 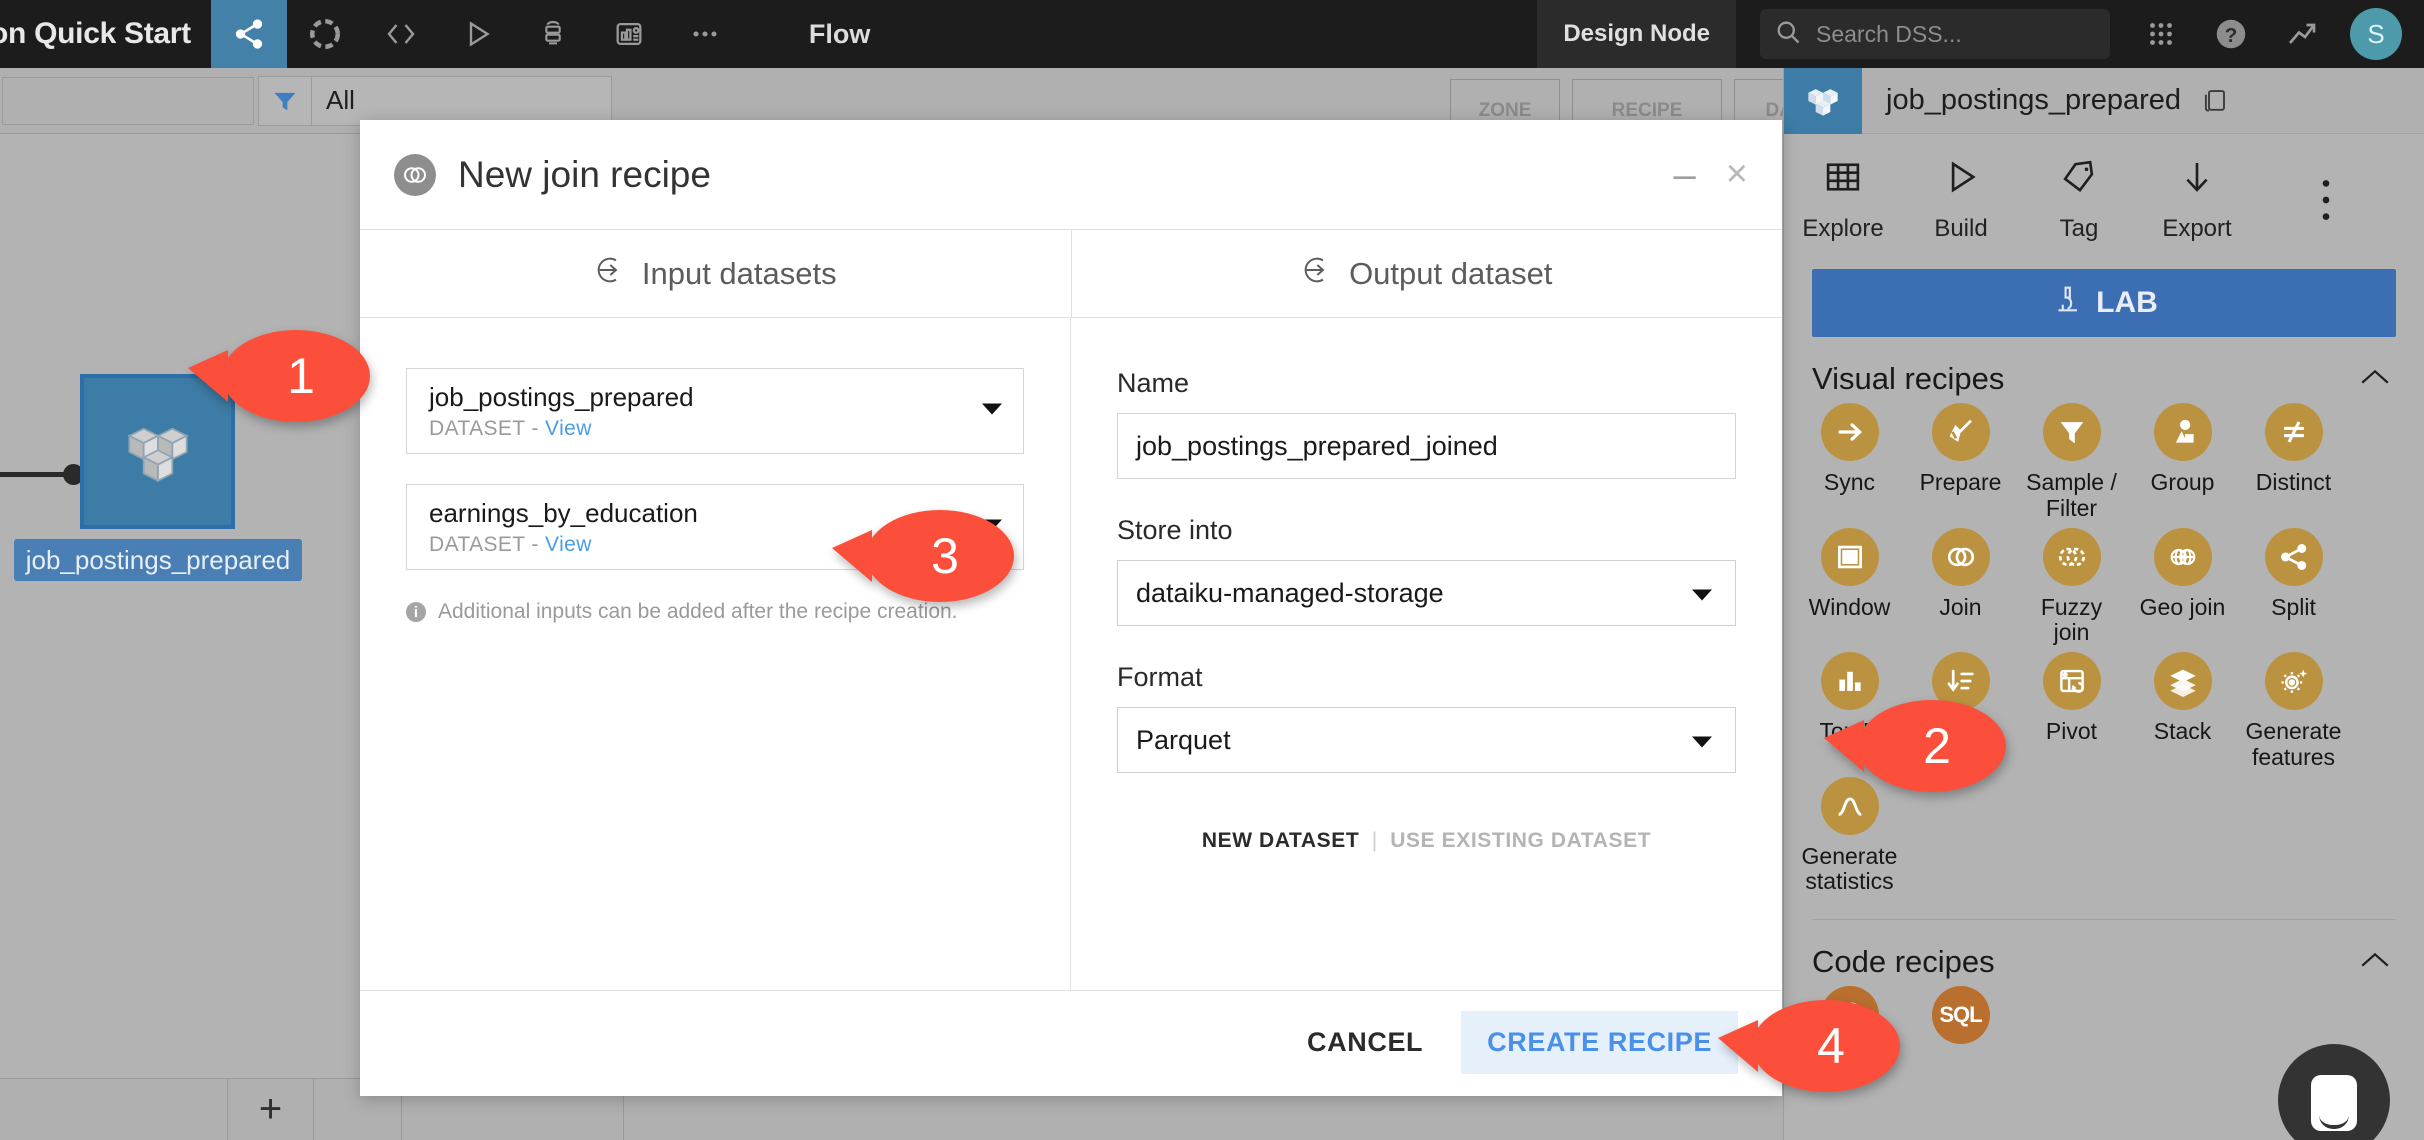 What do you see at coordinates (2079, 179) in the screenshot?
I see `tag-icon` at bounding box center [2079, 179].